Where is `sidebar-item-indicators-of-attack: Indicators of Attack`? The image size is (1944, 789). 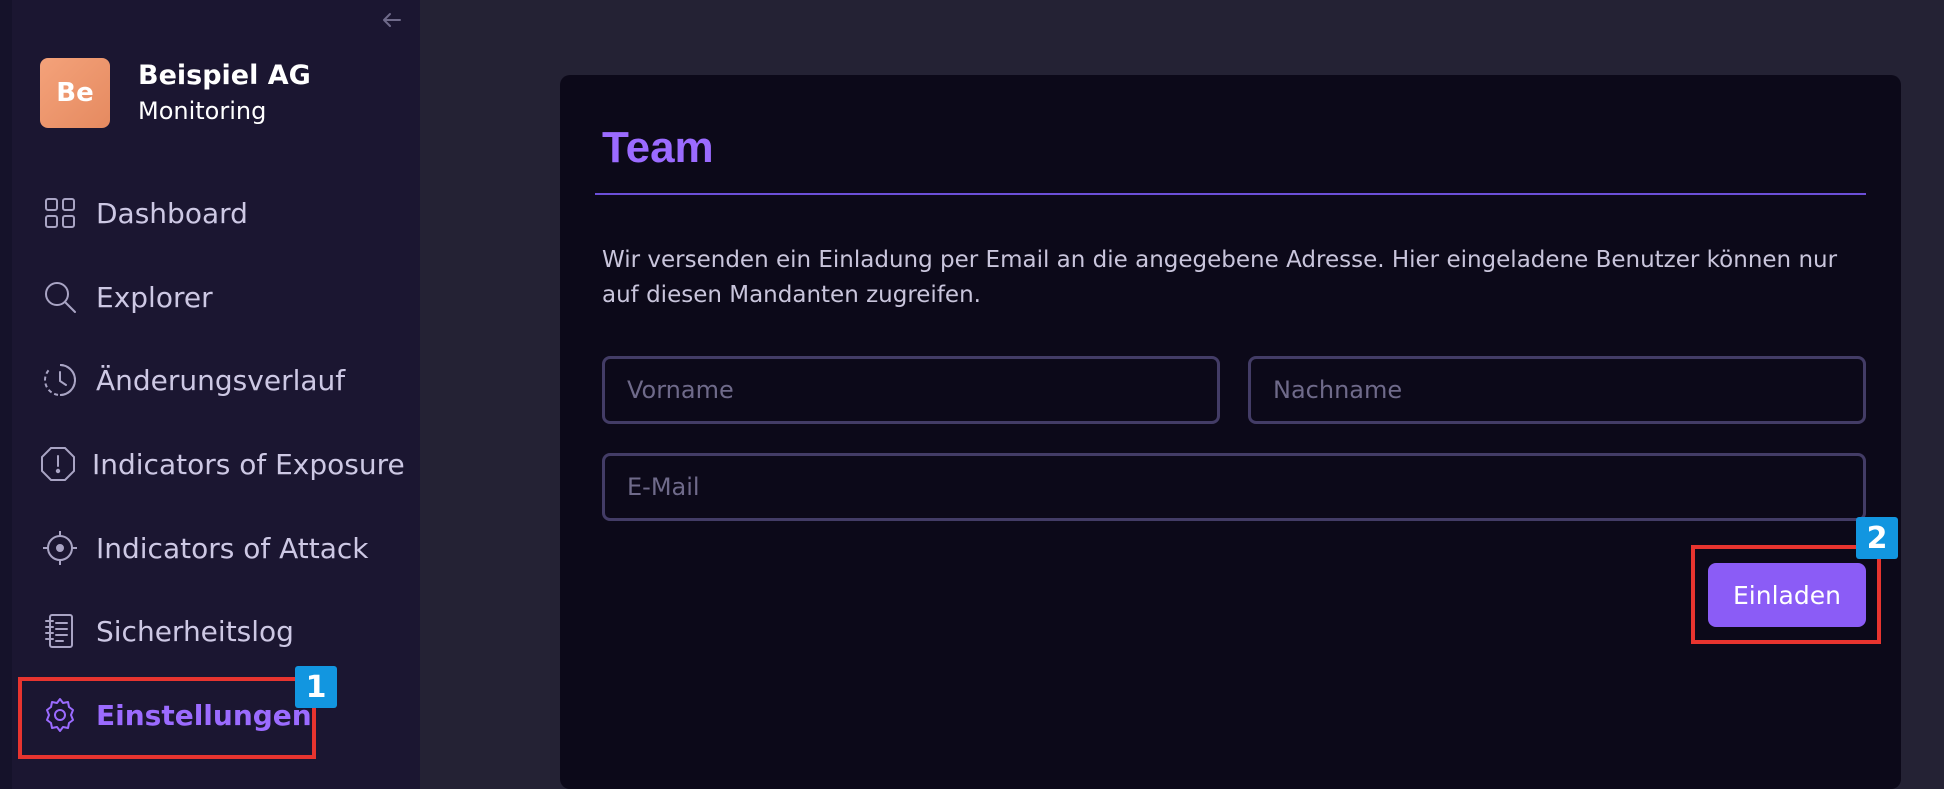 sidebar-item-indicators-of-attack: Indicators of Attack is located at coordinates (220, 548).